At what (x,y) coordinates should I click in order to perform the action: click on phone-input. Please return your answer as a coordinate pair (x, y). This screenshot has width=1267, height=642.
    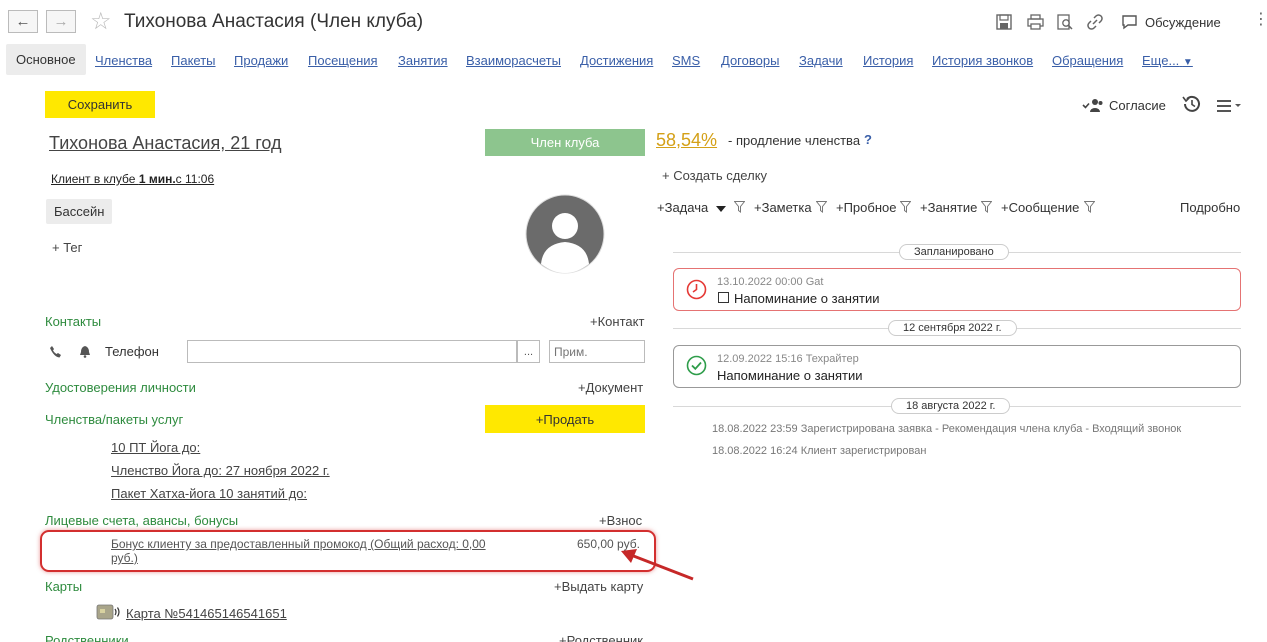
    Looking at the image, I should click on (352, 351).